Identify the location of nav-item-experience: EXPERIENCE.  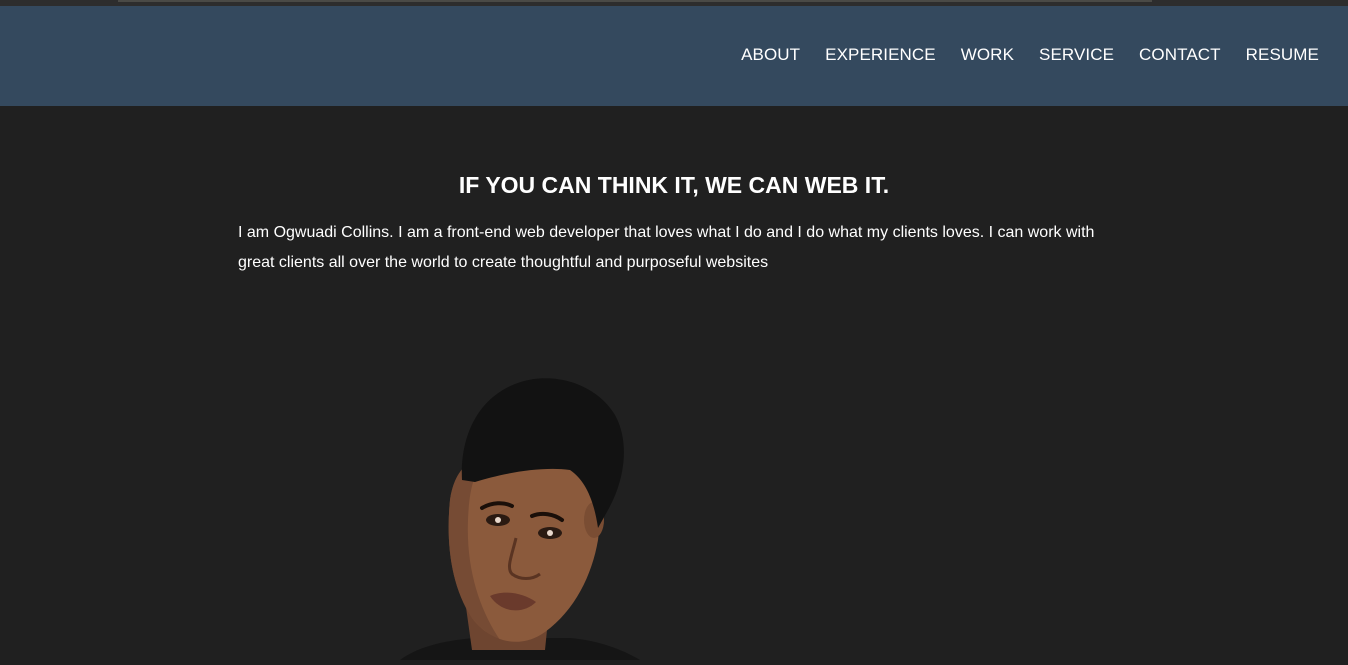
(880, 55).